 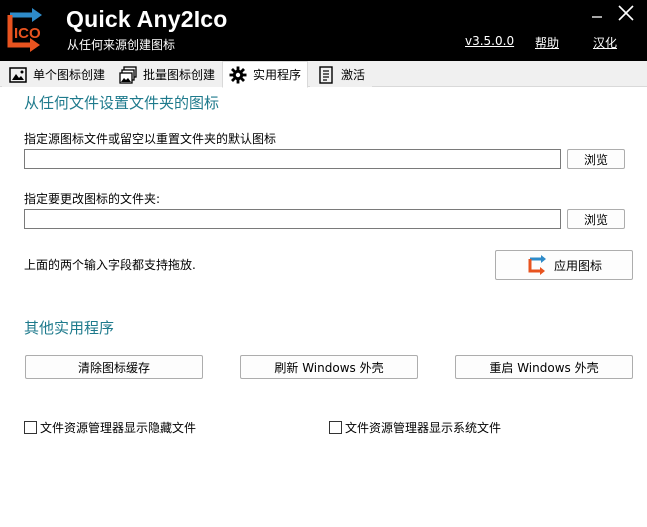 What do you see at coordinates (147, 19) in the screenshot?
I see `app-title: Quick Any2Ico` at bounding box center [147, 19].